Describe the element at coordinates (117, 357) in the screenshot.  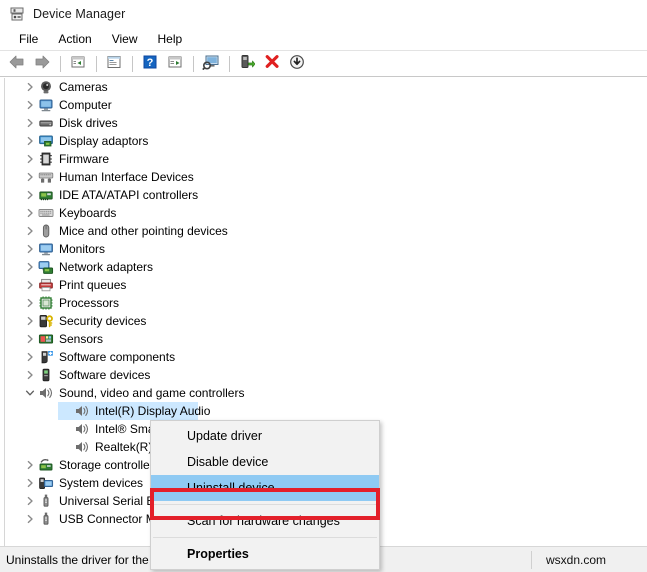
I see `tree-item-label: Software components` at that location.